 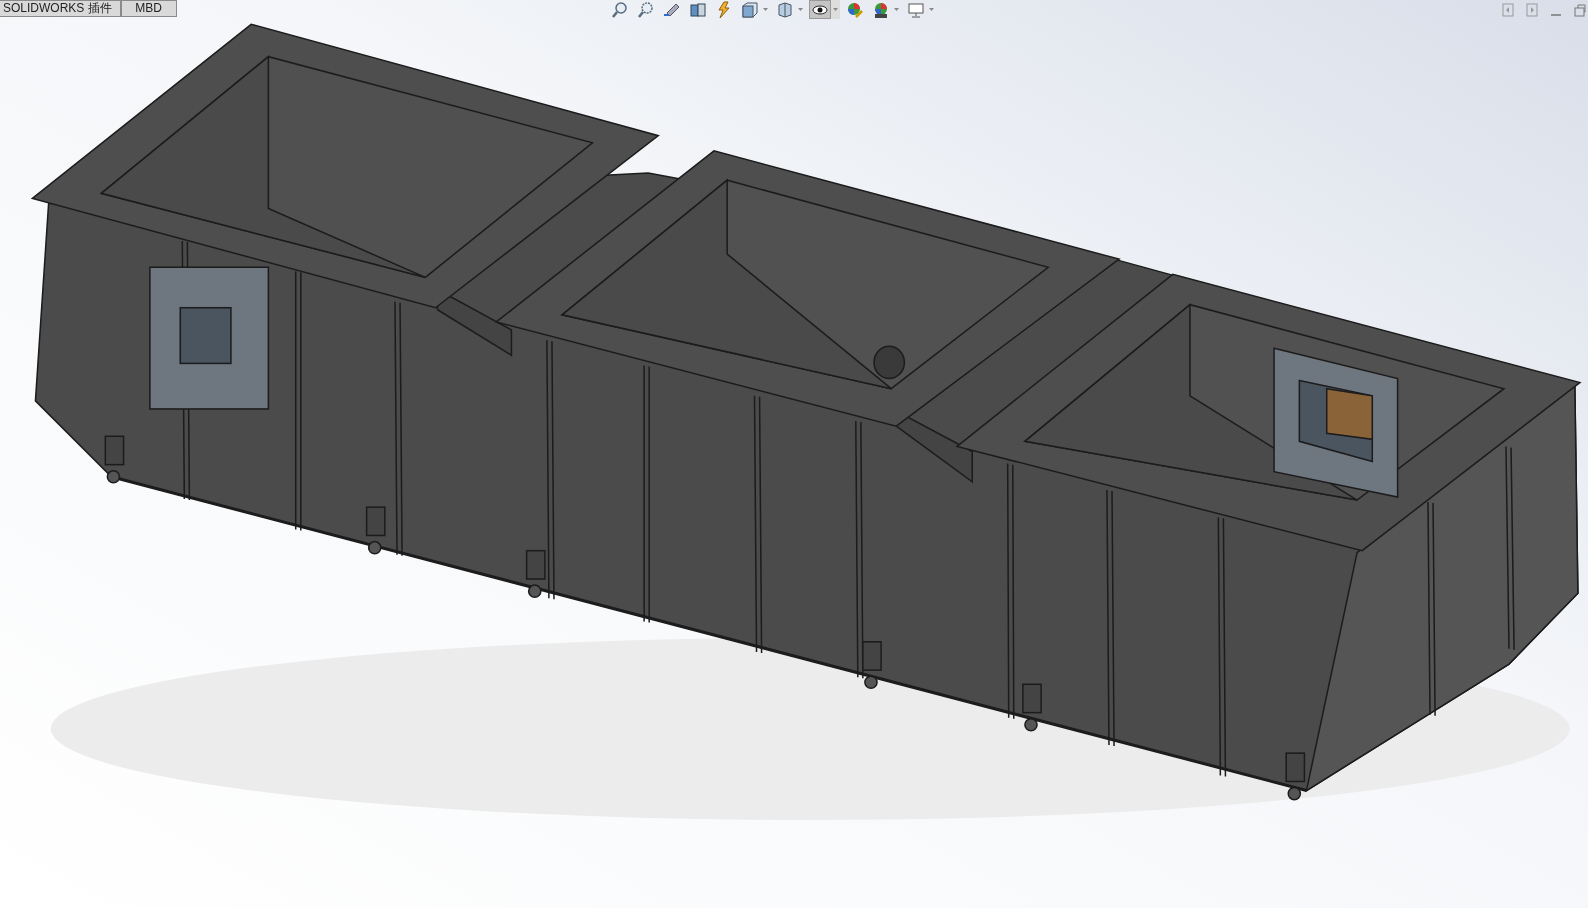 What do you see at coordinates (1580, 10) in the screenshot?
I see `restore-icon` at bounding box center [1580, 10].